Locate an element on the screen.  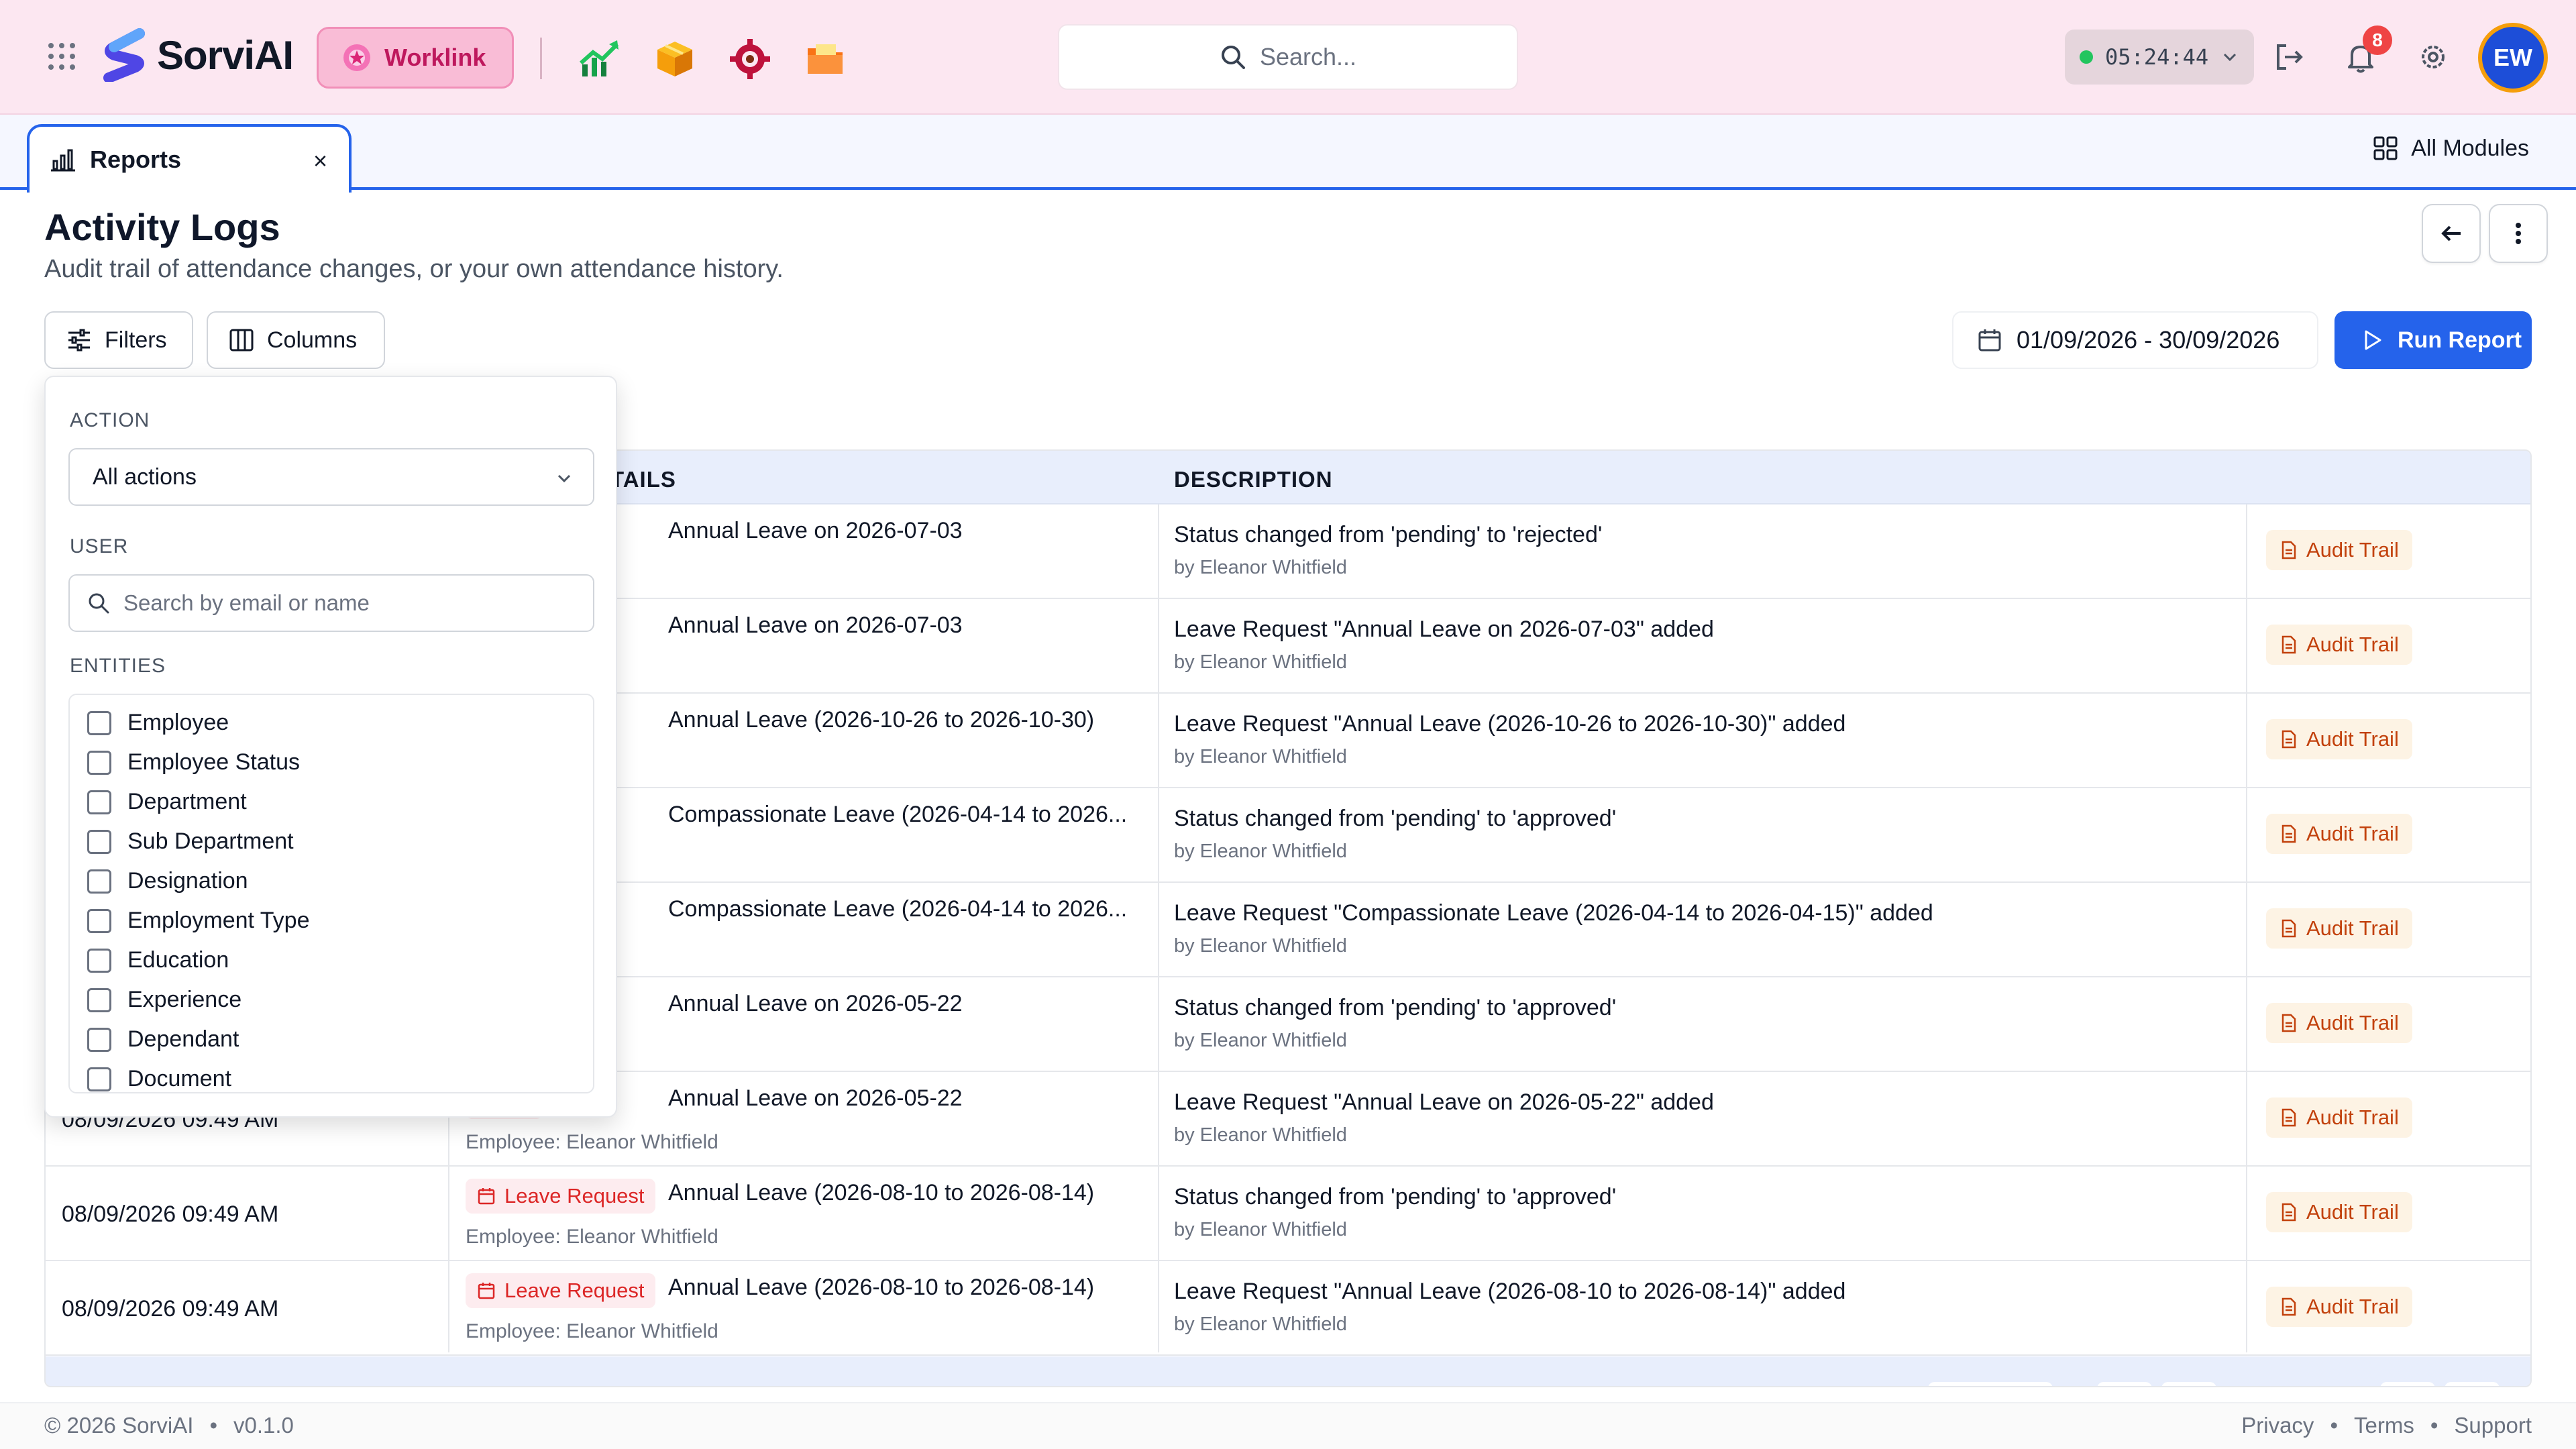
entity-checkbox-item: Dependant is located at coordinates (163, 1039).